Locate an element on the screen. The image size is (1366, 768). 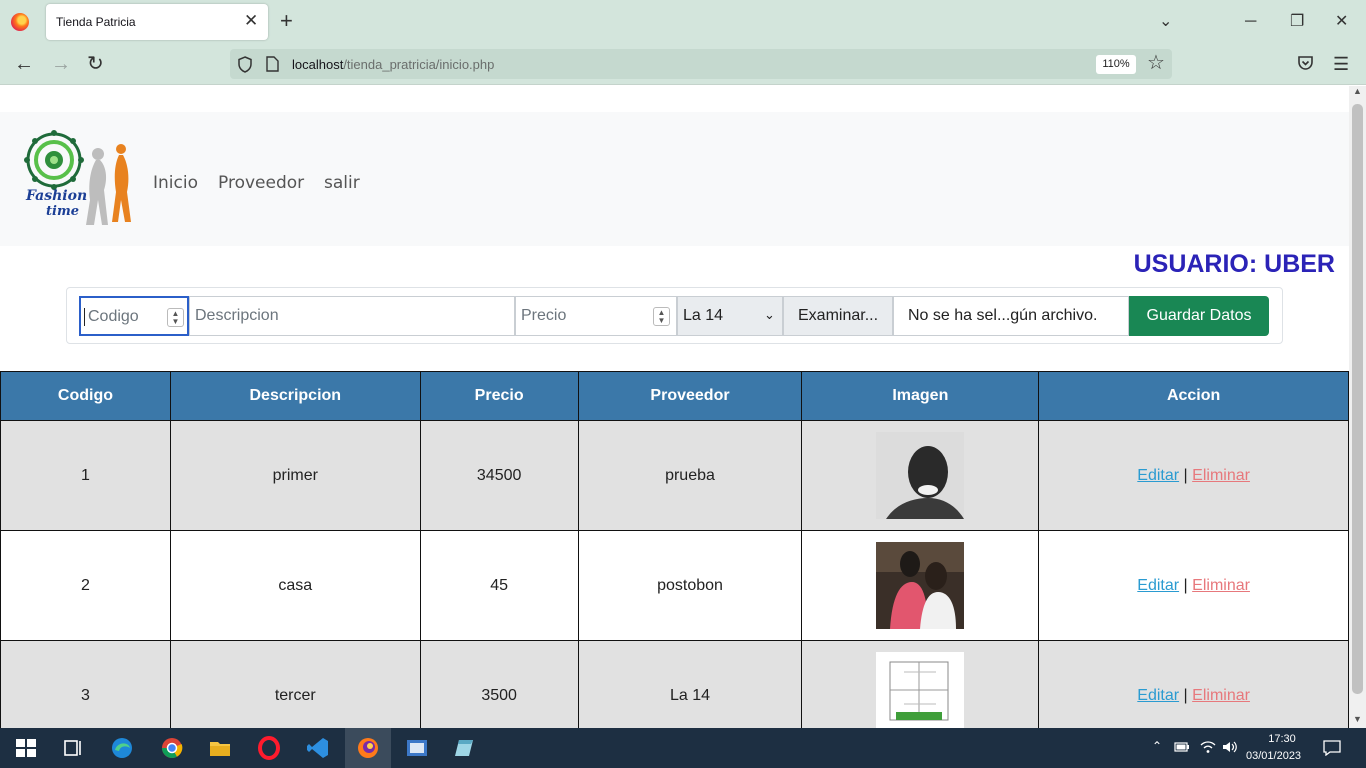
codigo-input: Codigo ▲ ▼ is located at coordinates (134, 316).